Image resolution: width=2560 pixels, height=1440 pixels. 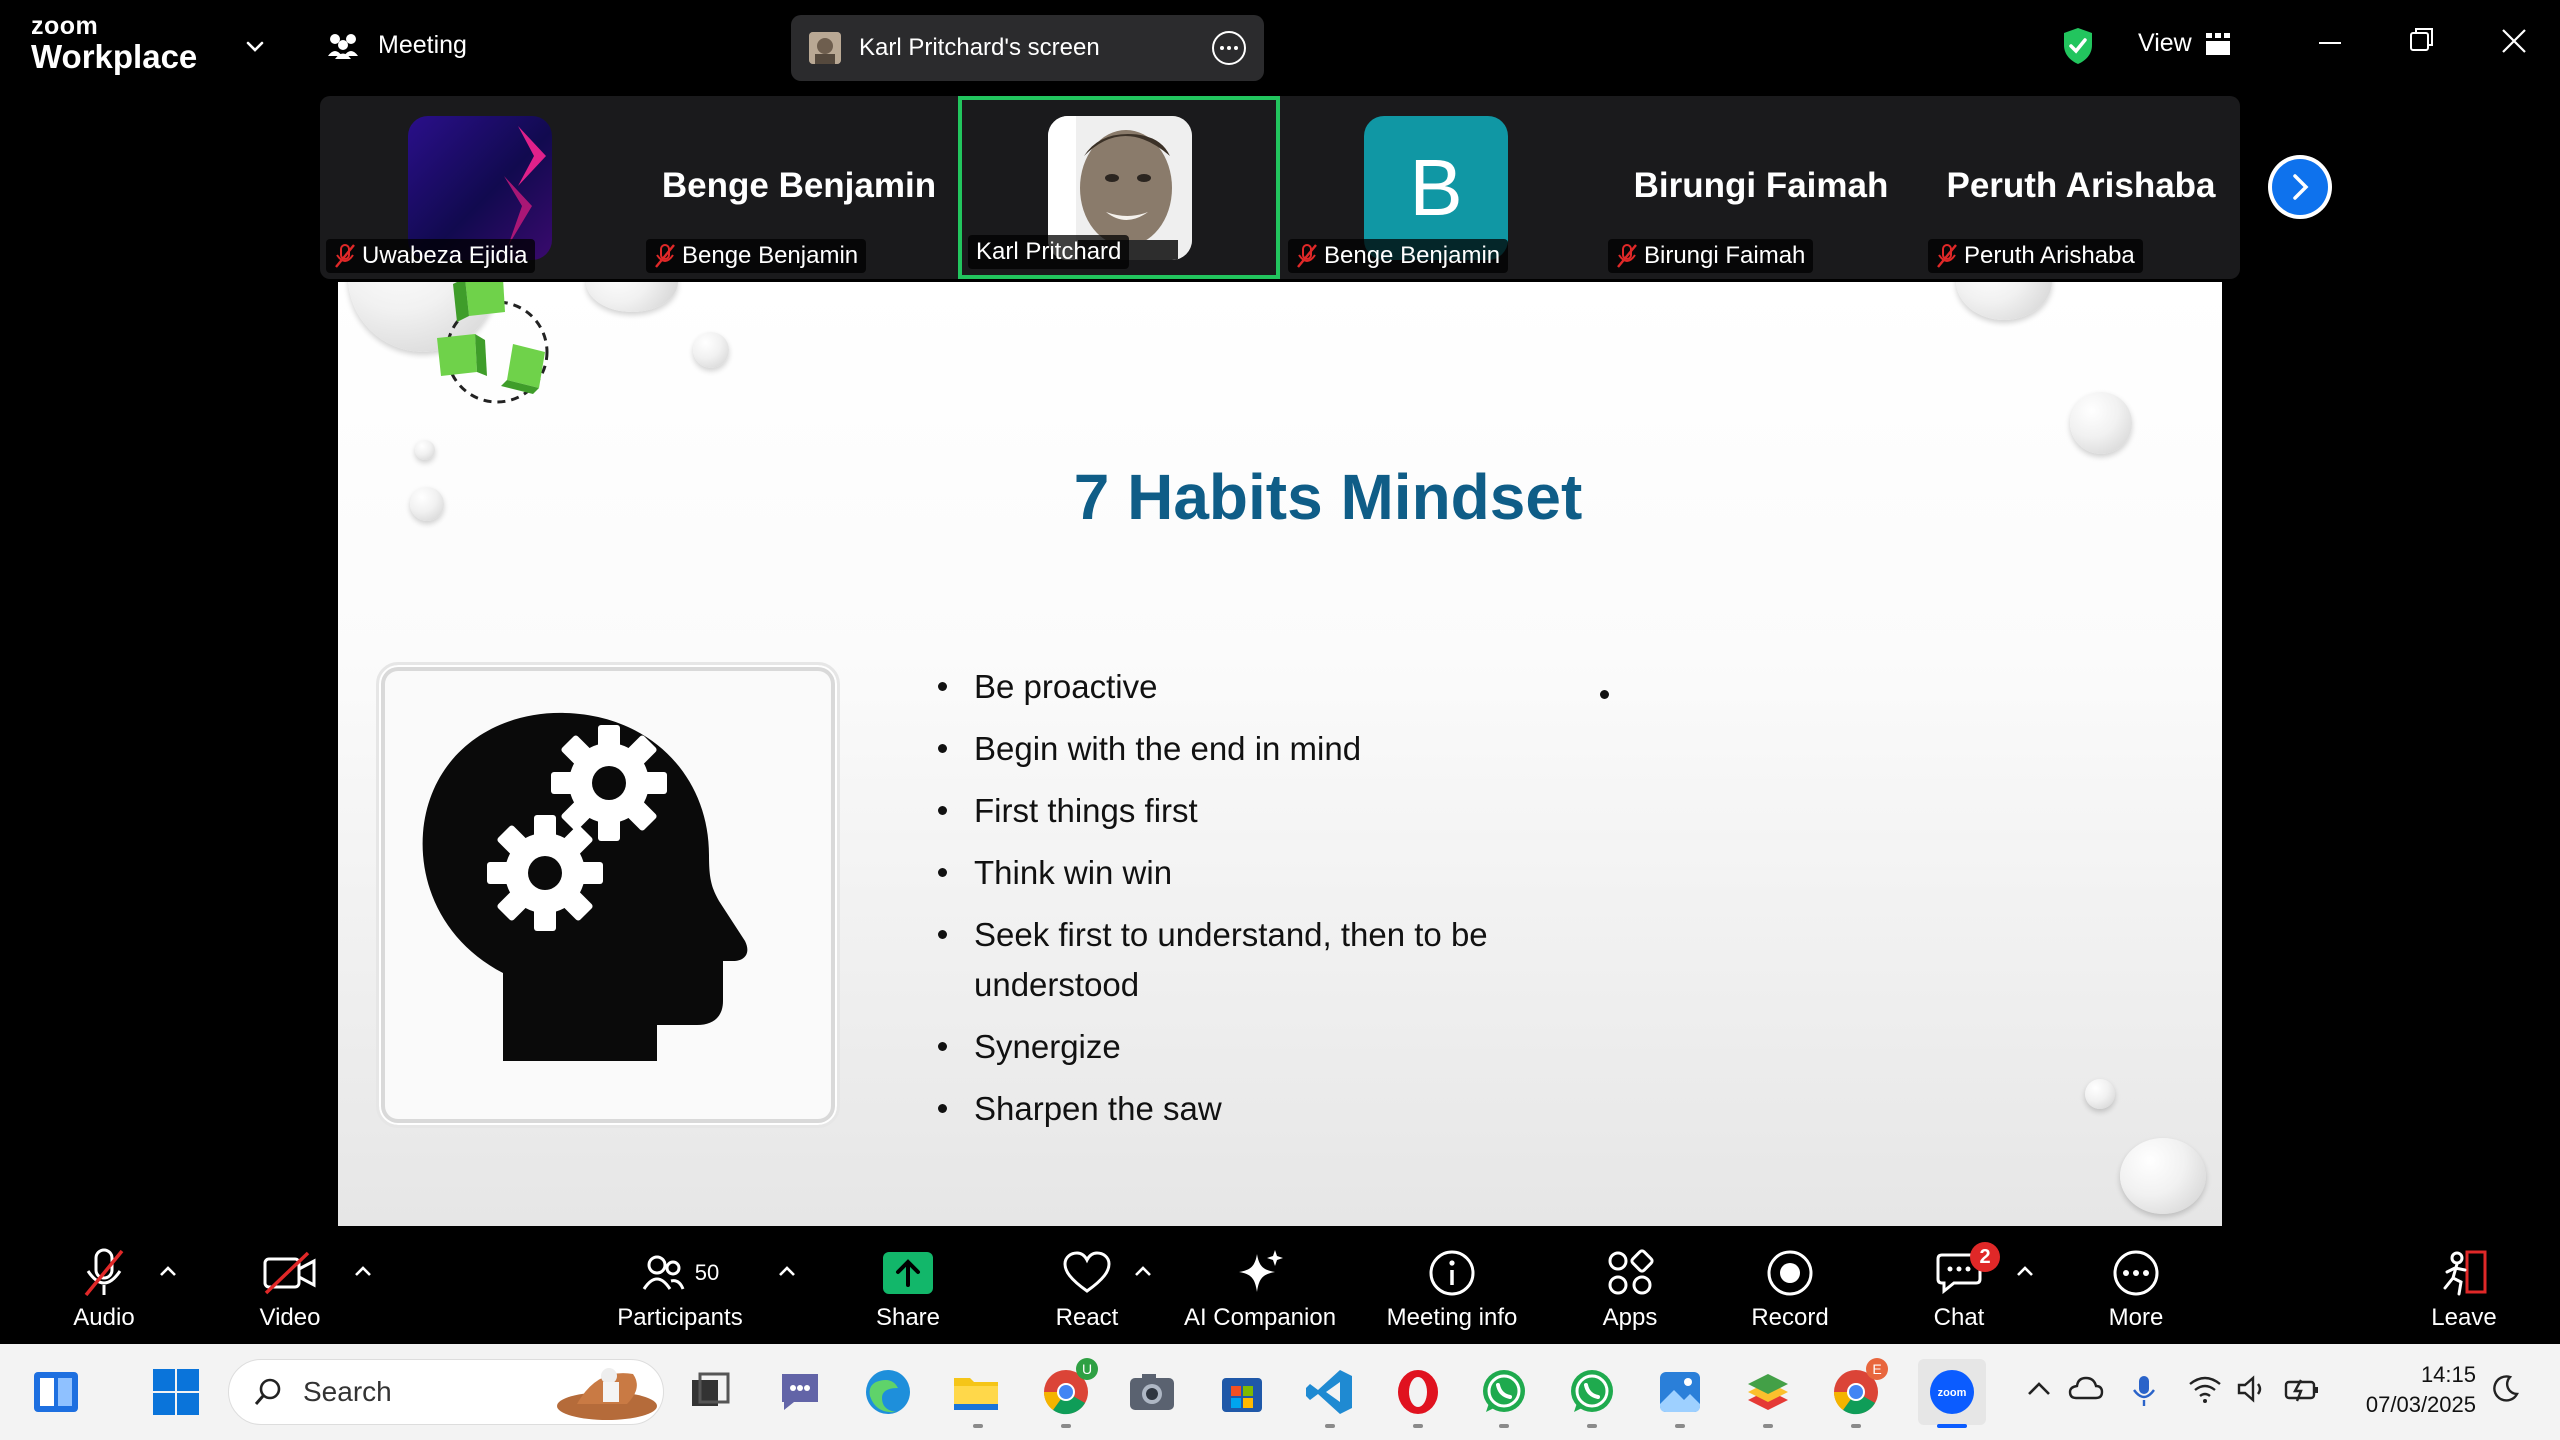 What do you see at coordinates (2025, 1273) in the screenshot?
I see `chat-options-caret-icon` at bounding box center [2025, 1273].